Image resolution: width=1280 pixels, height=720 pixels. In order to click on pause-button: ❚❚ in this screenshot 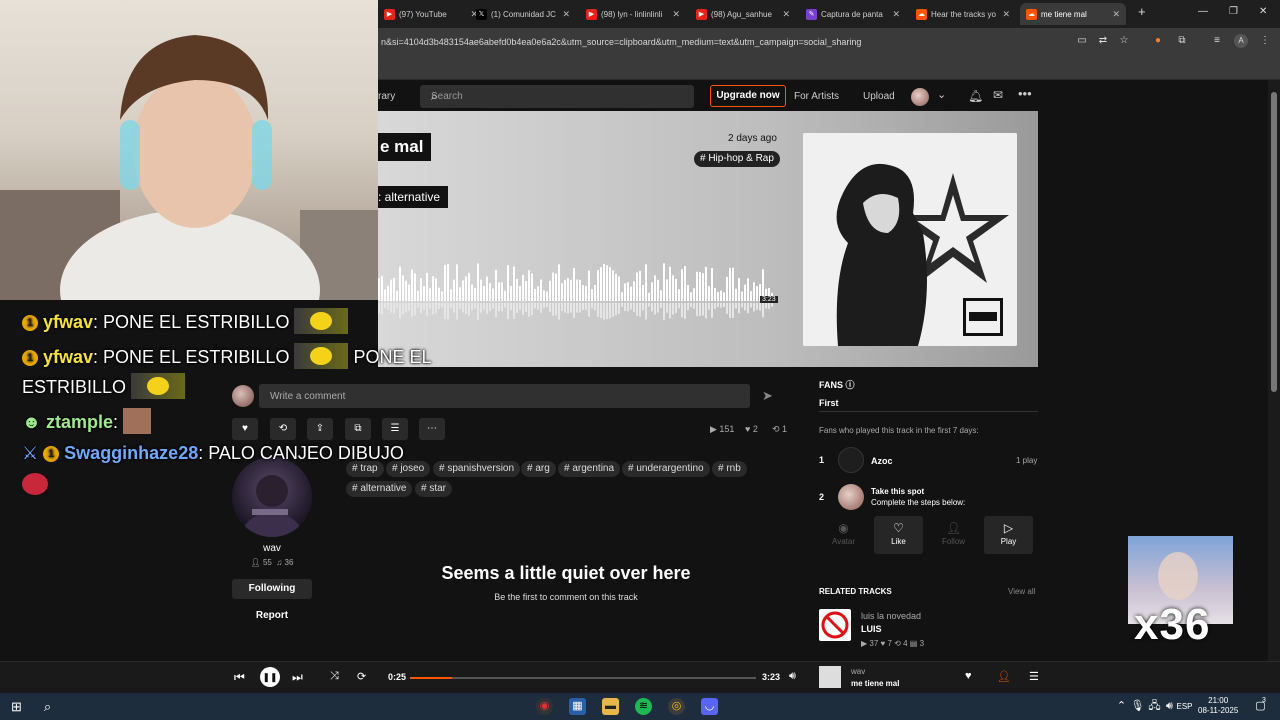, I will do `click(270, 677)`.